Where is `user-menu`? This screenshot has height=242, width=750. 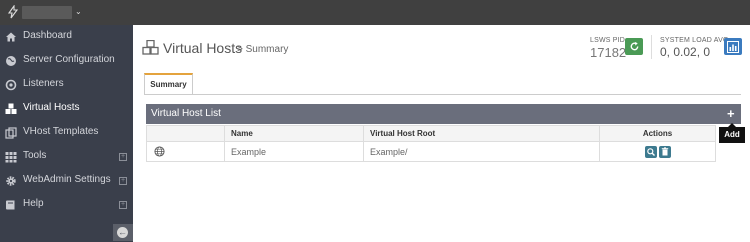
user-menu is located at coordinates (47, 12).